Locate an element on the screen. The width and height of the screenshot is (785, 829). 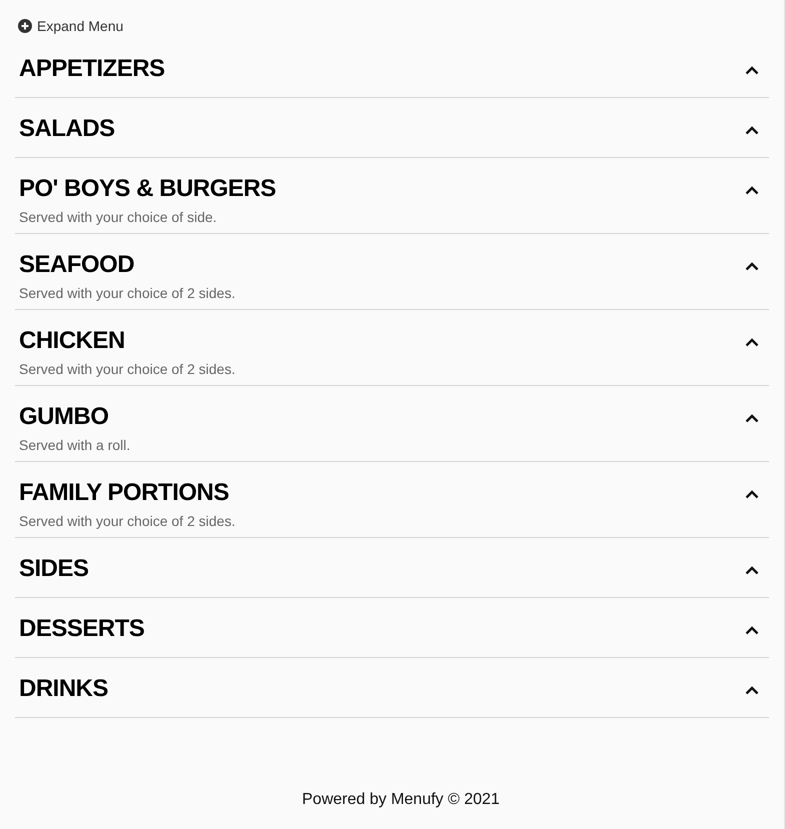
menu-section-header: FAMILY PORTIONS Served with your choice of 2 sides. is located at coordinates (392, 500).